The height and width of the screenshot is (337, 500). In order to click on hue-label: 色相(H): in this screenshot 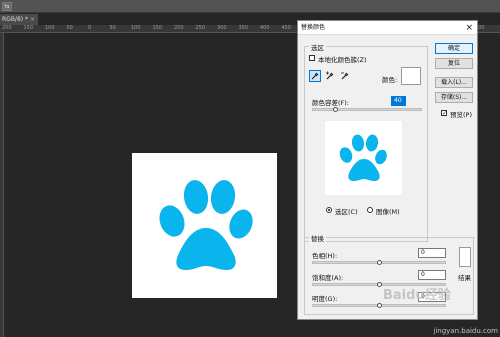, I will do `click(325, 256)`.